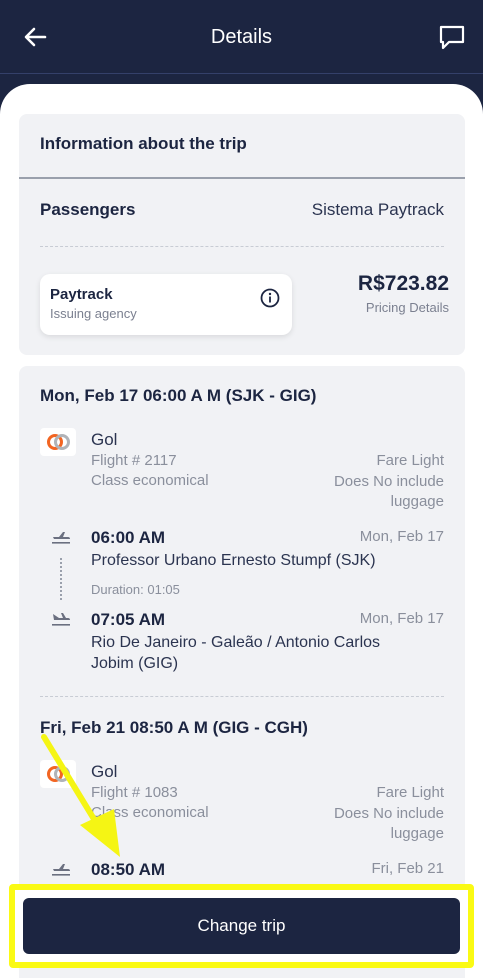  I want to click on trip-info-heading: Information about the trip, so click(143, 143).